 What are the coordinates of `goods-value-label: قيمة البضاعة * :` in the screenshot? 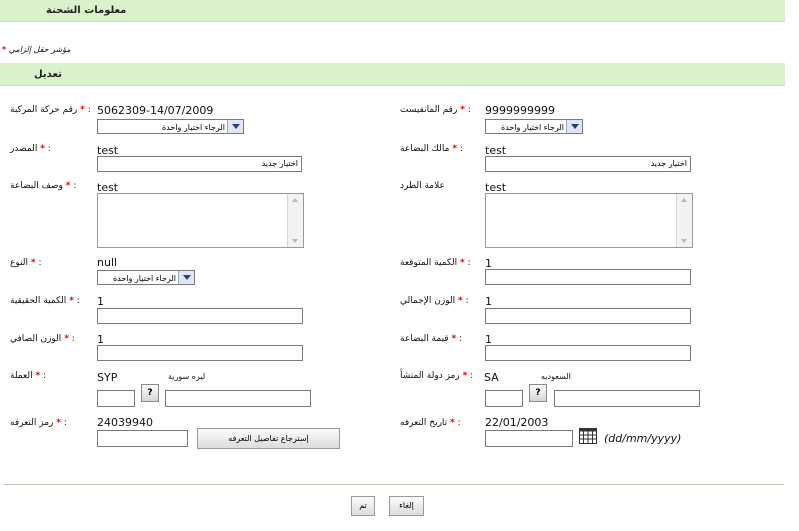 It's located at (431, 339).